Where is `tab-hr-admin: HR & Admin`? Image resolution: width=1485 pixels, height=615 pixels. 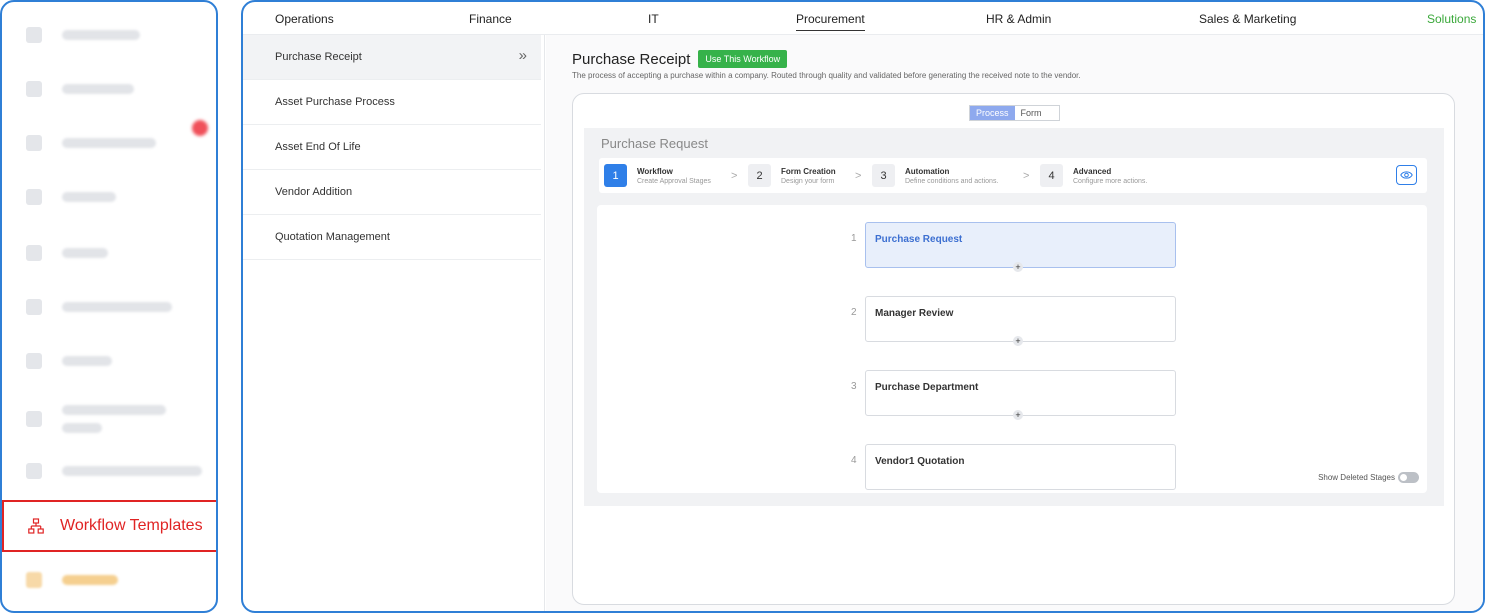 tab-hr-admin: HR & Admin is located at coordinates (1018, 19).